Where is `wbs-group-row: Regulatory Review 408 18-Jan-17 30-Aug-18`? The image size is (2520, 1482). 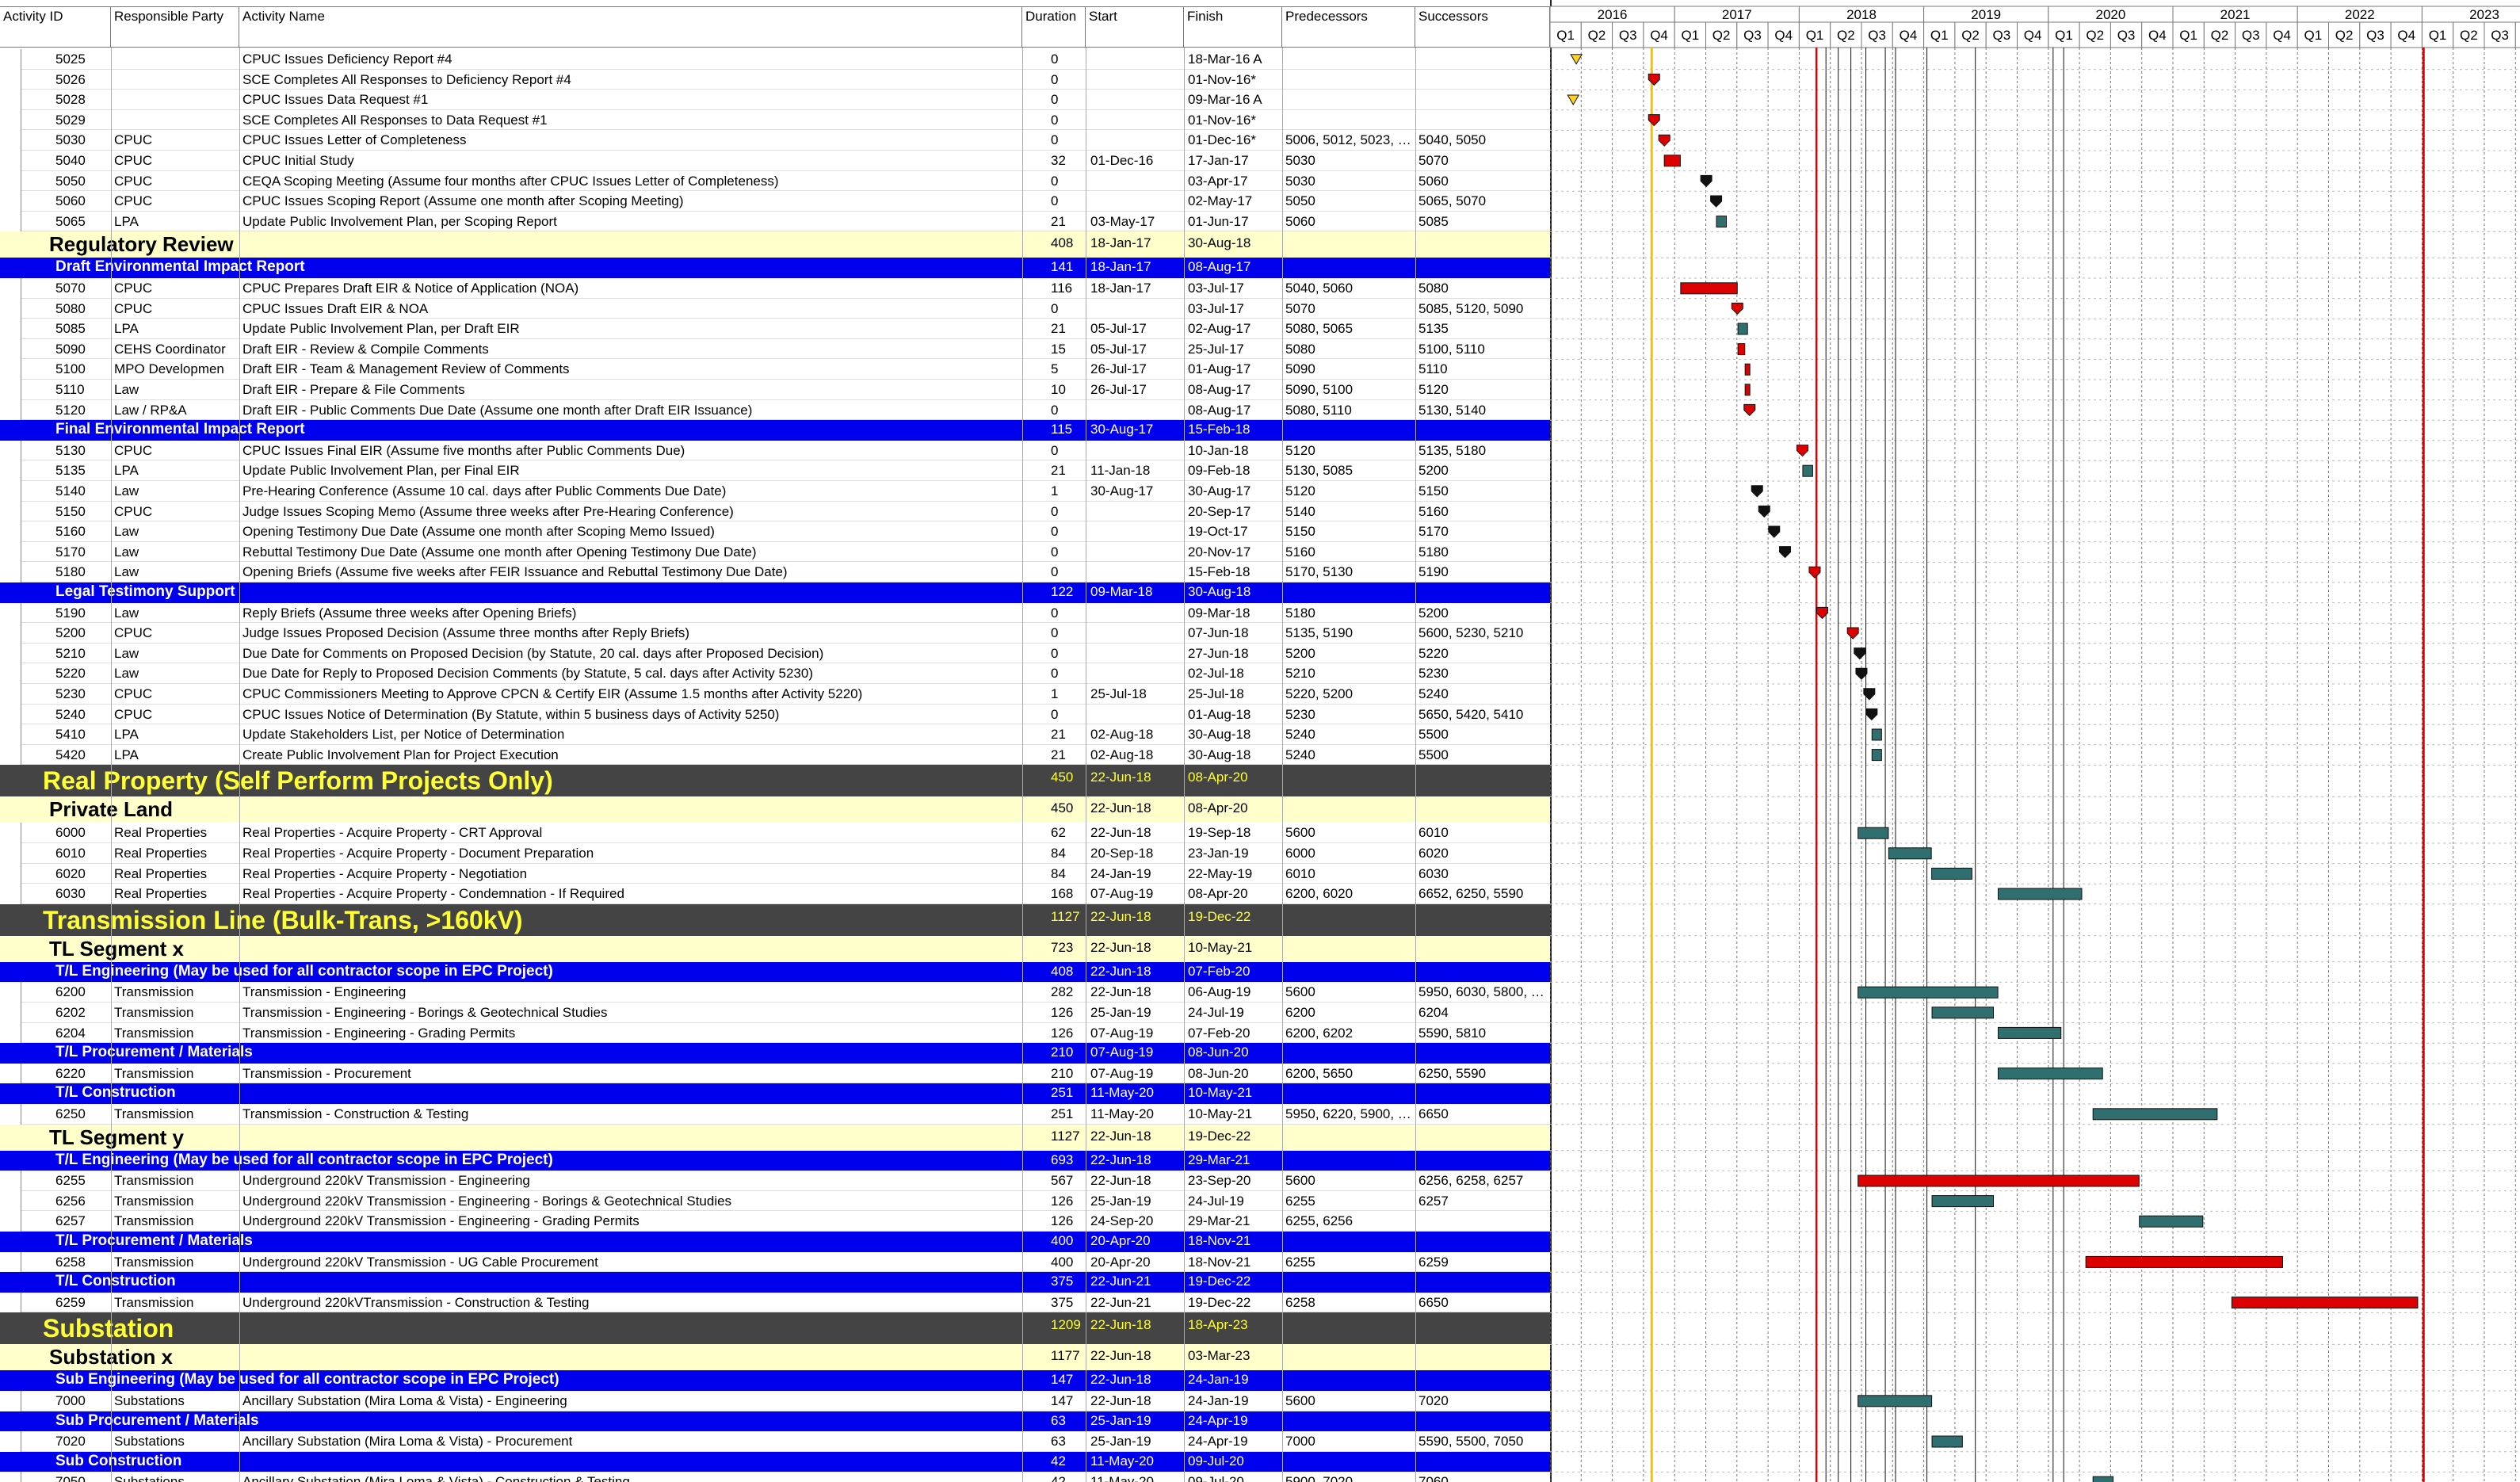 wbs-group-row: Regulatory Review 408 18-Jan-17 30-Aug-18 is located at coordinates (775, 244).